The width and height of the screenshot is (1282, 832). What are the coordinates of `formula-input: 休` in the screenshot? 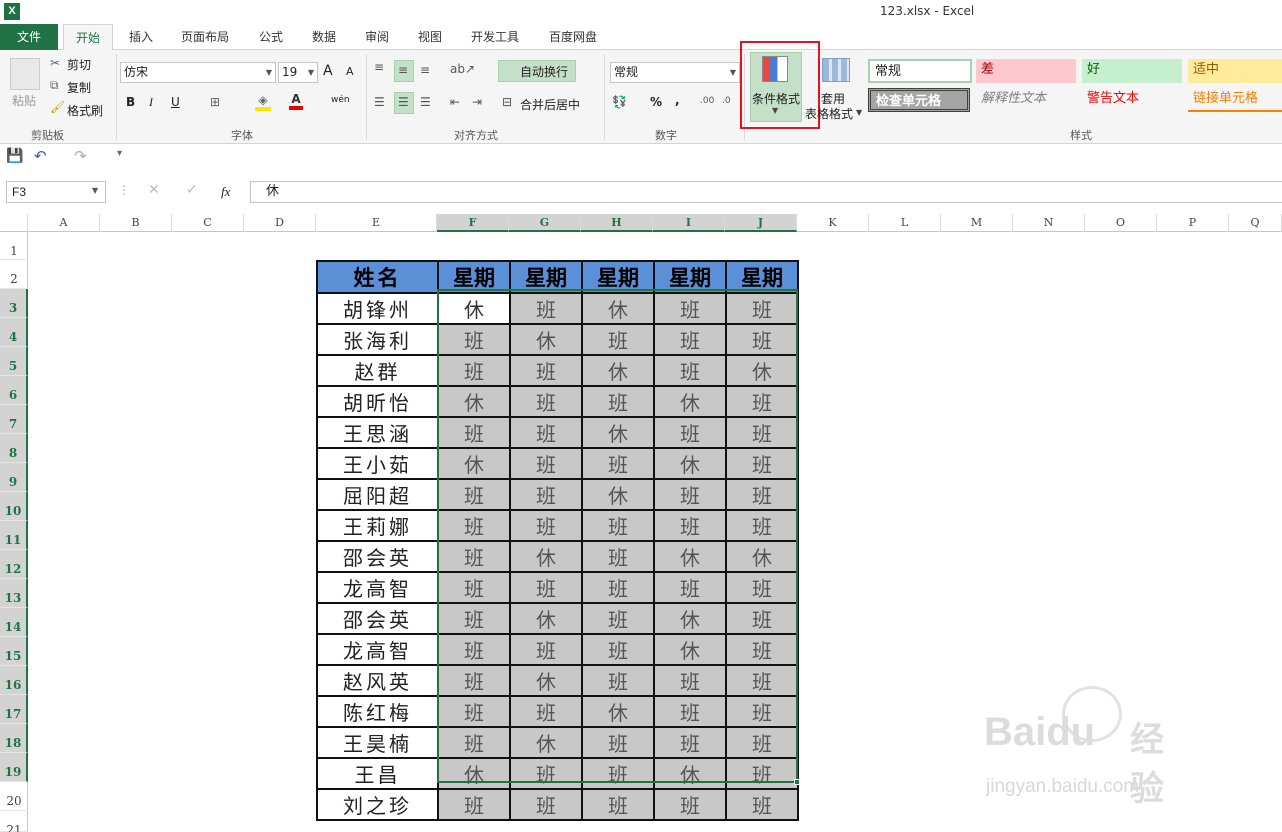 It's located at (766, 192).